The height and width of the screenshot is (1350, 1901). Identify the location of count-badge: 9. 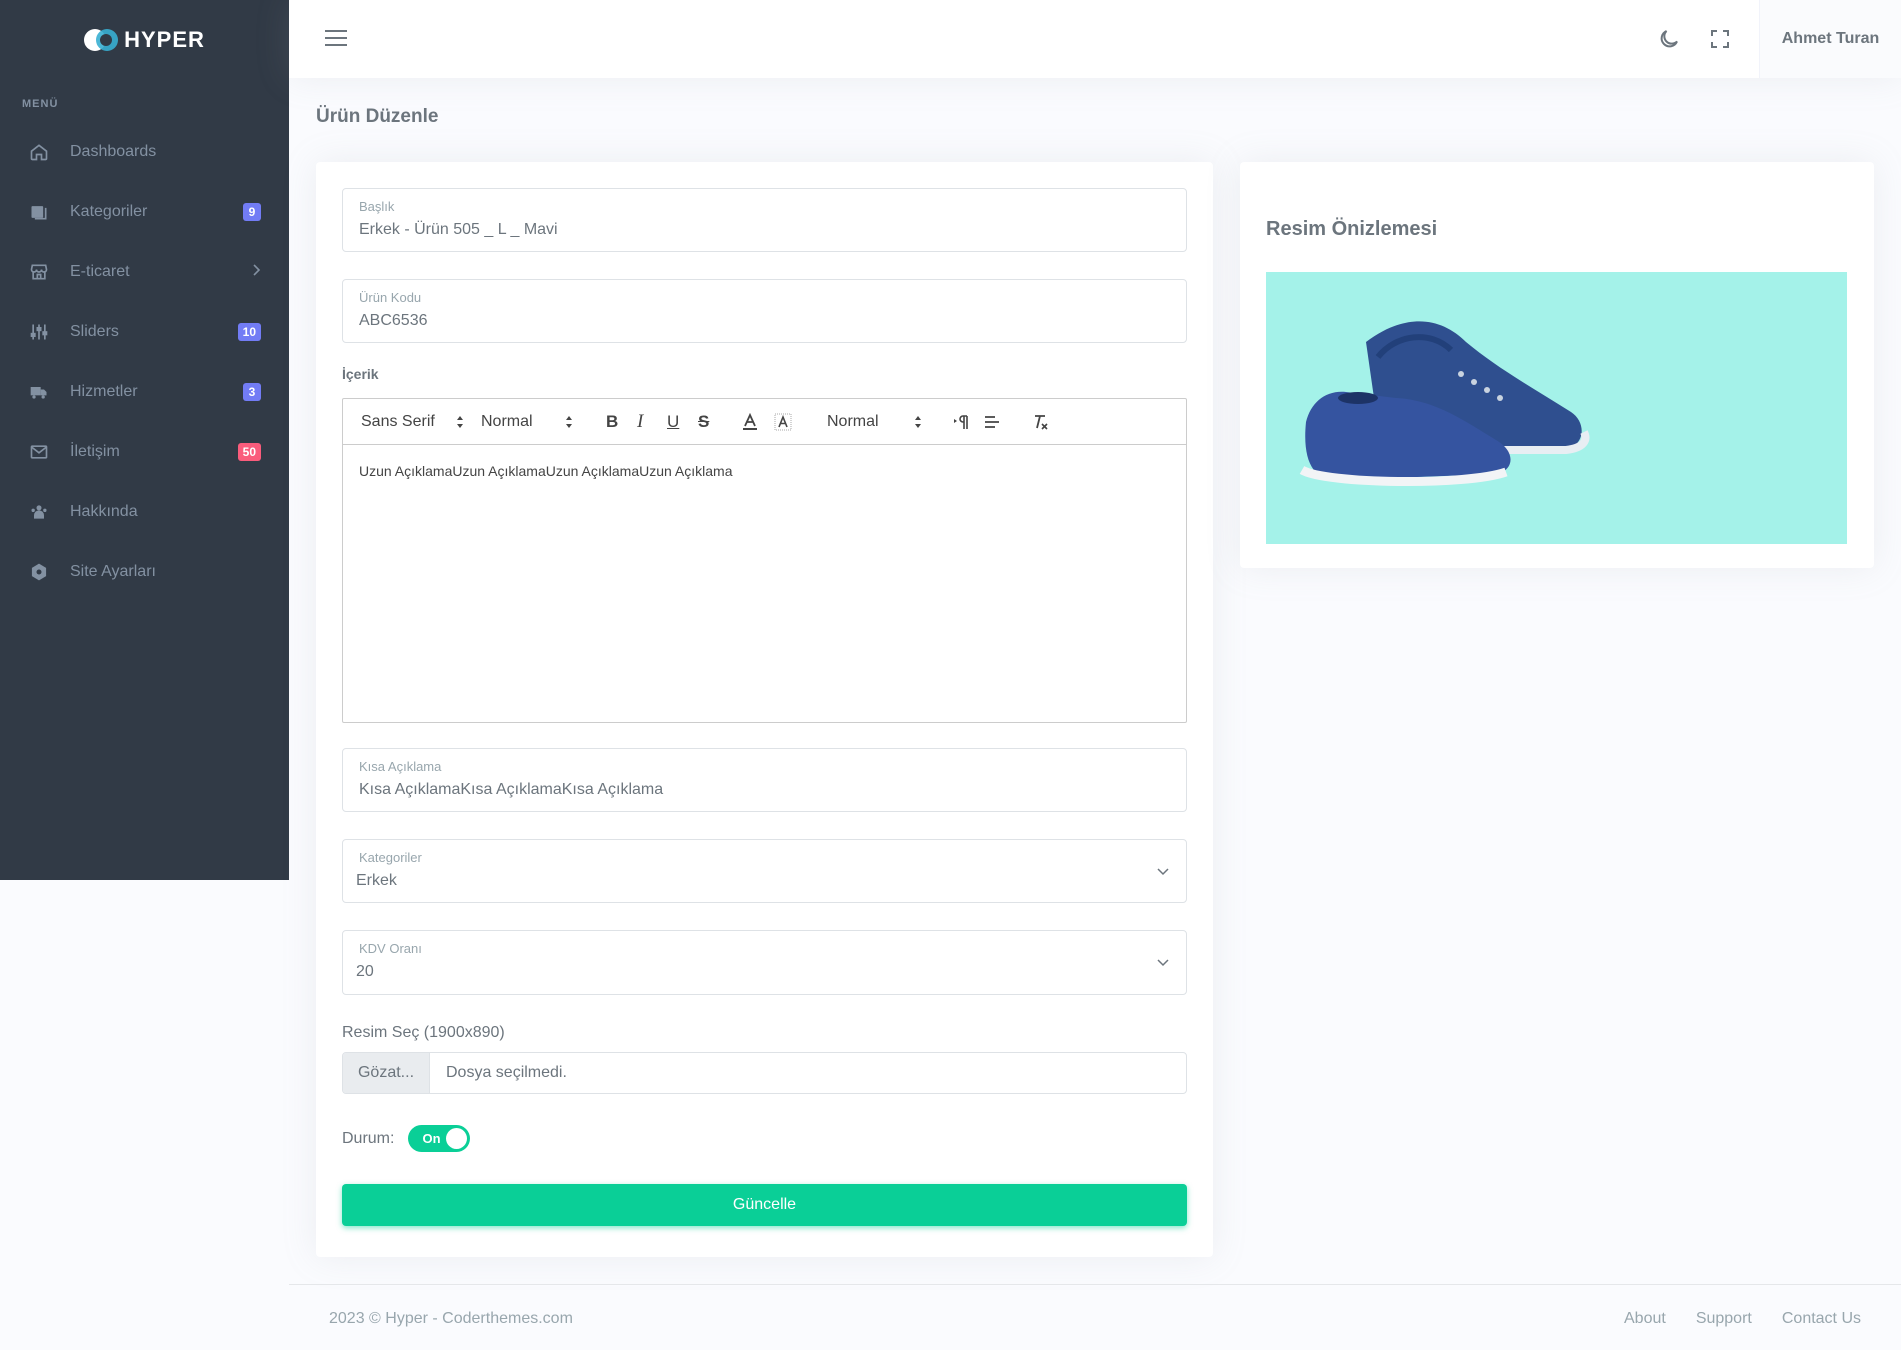
(252, 212).